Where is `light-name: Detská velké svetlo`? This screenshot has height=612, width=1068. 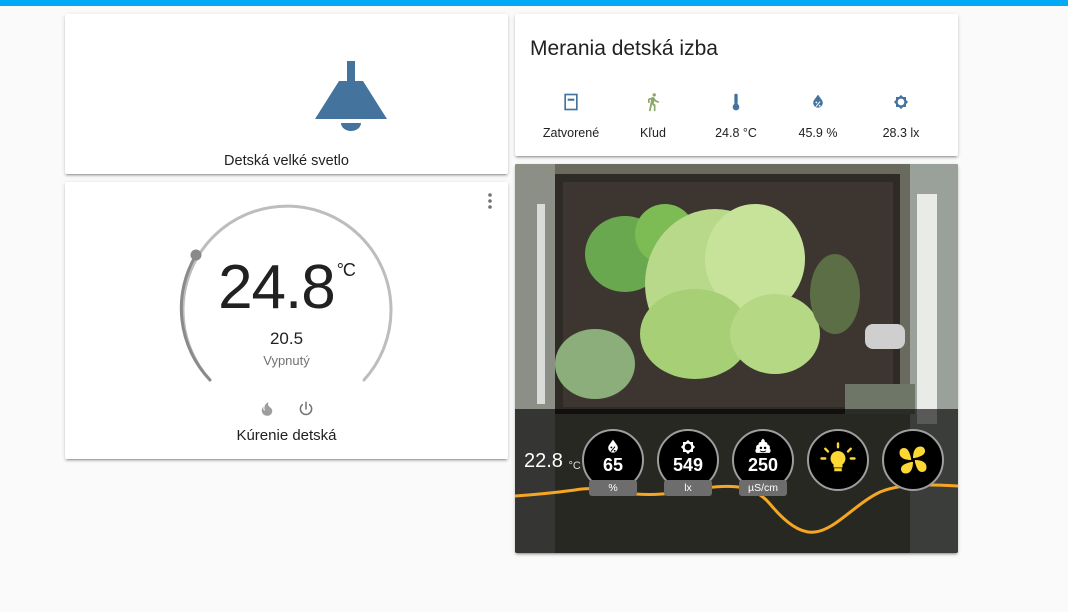 light-name: Detská velké svetlo is located at coordinates (286, 161).